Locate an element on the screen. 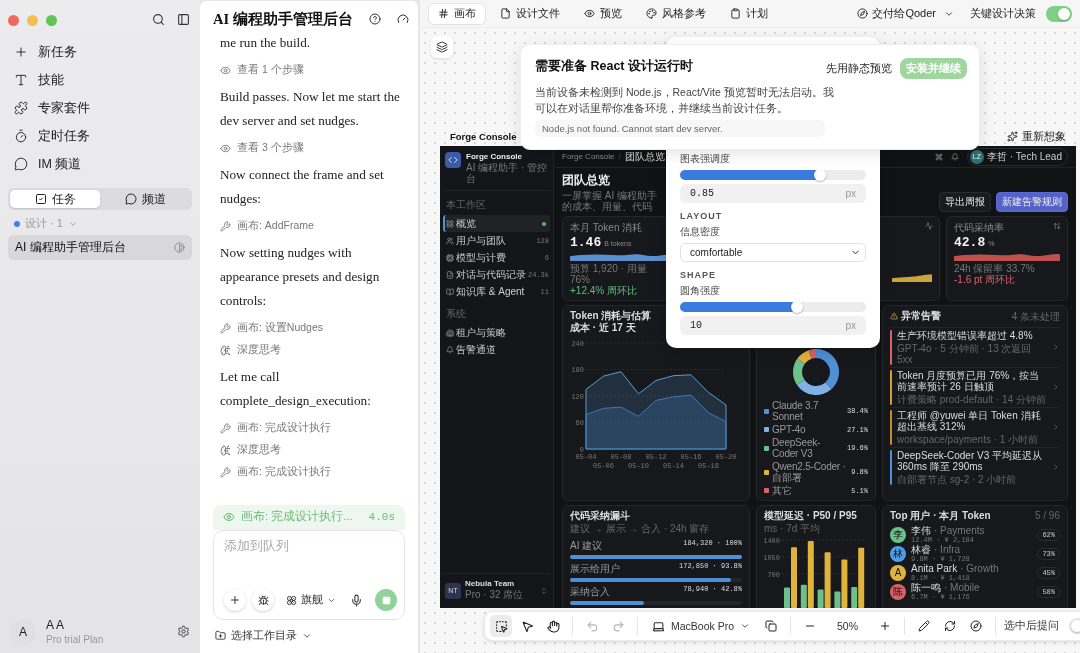  building-icon is located at coordinates (450, 332).